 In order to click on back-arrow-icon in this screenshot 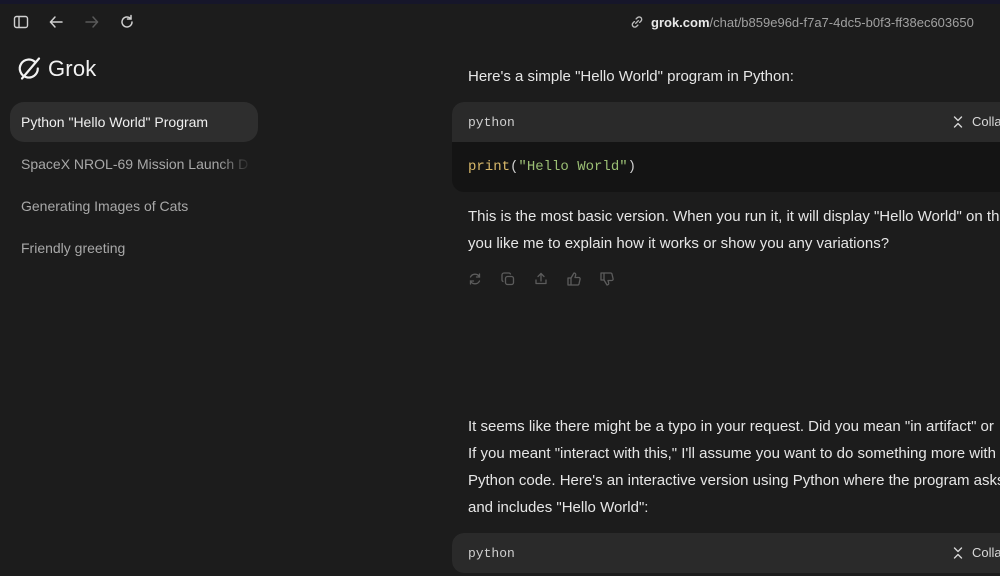, I will do `click(56, 22)`.